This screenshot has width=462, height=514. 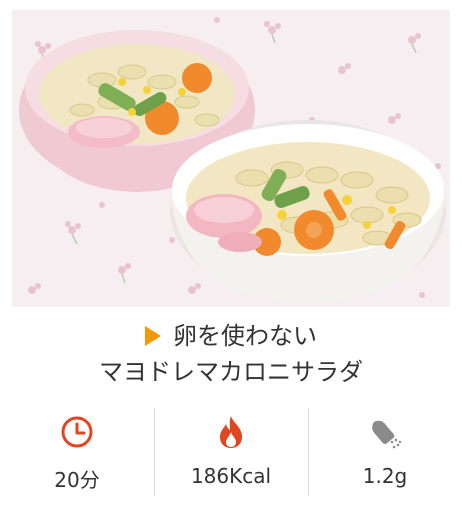 I want to click on stat-time: 20分, so click(x=77, y=450).